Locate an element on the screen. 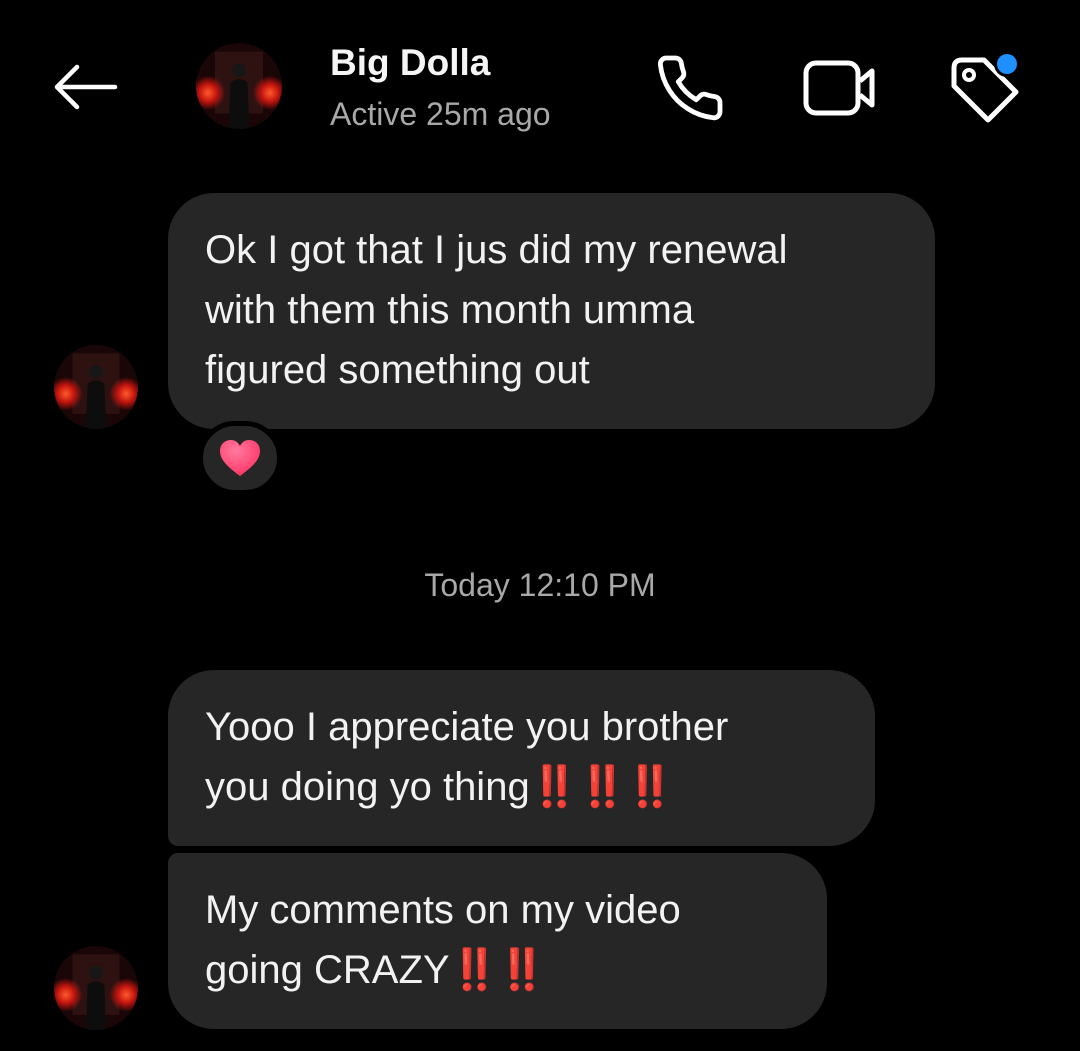  arrow-left-icon is located at coordinates (86, 87).